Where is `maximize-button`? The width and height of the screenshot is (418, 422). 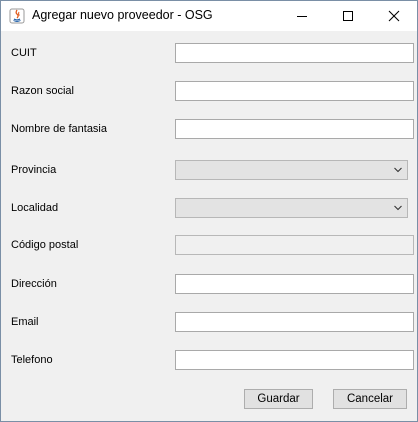
maximize-button is located at coordinates (348, 16).